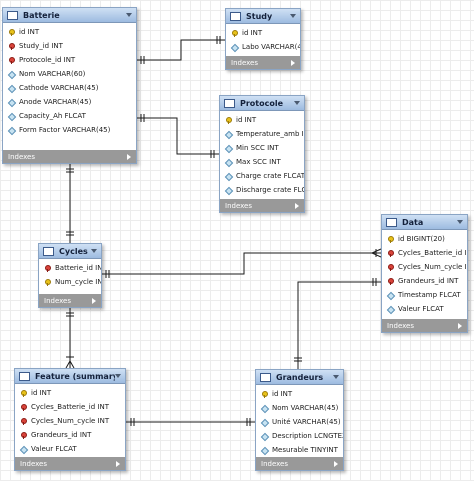 The image size is (474, 481). I want to click on table-column: Unité VARCHAR(45), so click(299, 422).